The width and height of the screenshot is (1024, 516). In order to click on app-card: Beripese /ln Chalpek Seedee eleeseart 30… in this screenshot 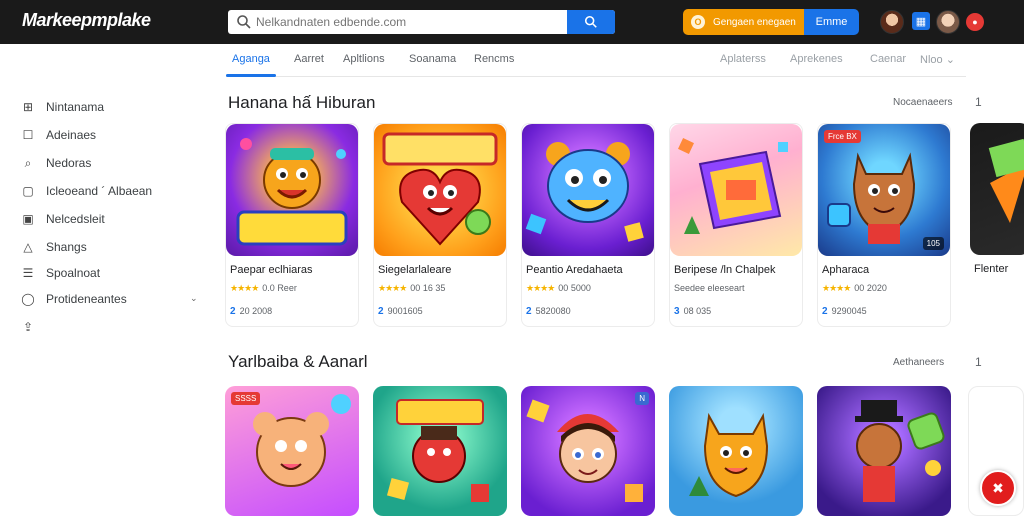, I will do `click(736, 225)`.